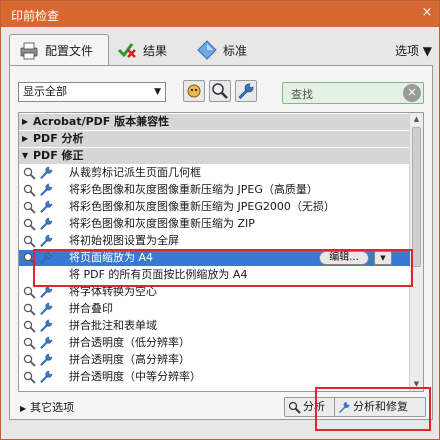  Describe the element at coordinates (129, 359) in the screenshot. I see `fixup-label: 拼合透明度（高分辨率）` at that location.